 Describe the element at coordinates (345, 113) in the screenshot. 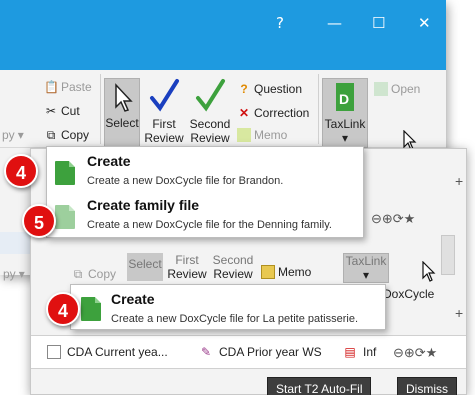

I see `taxlink-button: D TaxLink ▾` at that location.